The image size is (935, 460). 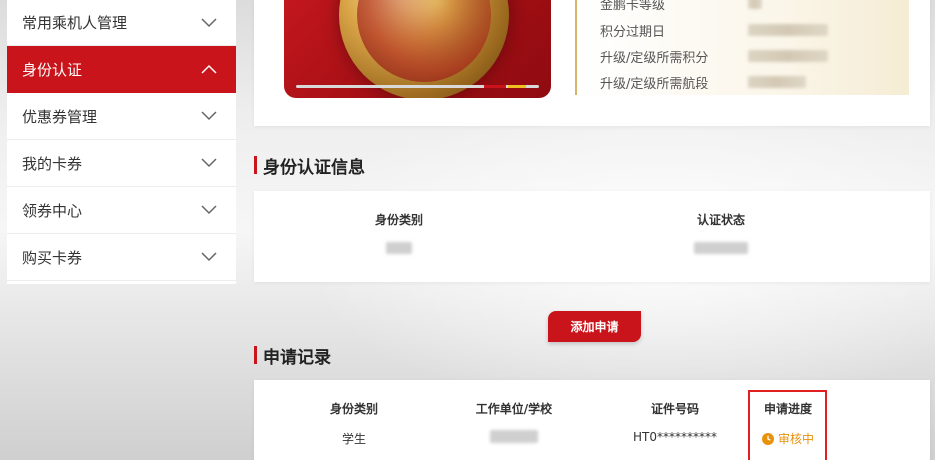 What do you see at coordinates (52, 163) in the screenshot?
I see `sidebar-item-label: 我的卡券` at bounding box center [52, 163].